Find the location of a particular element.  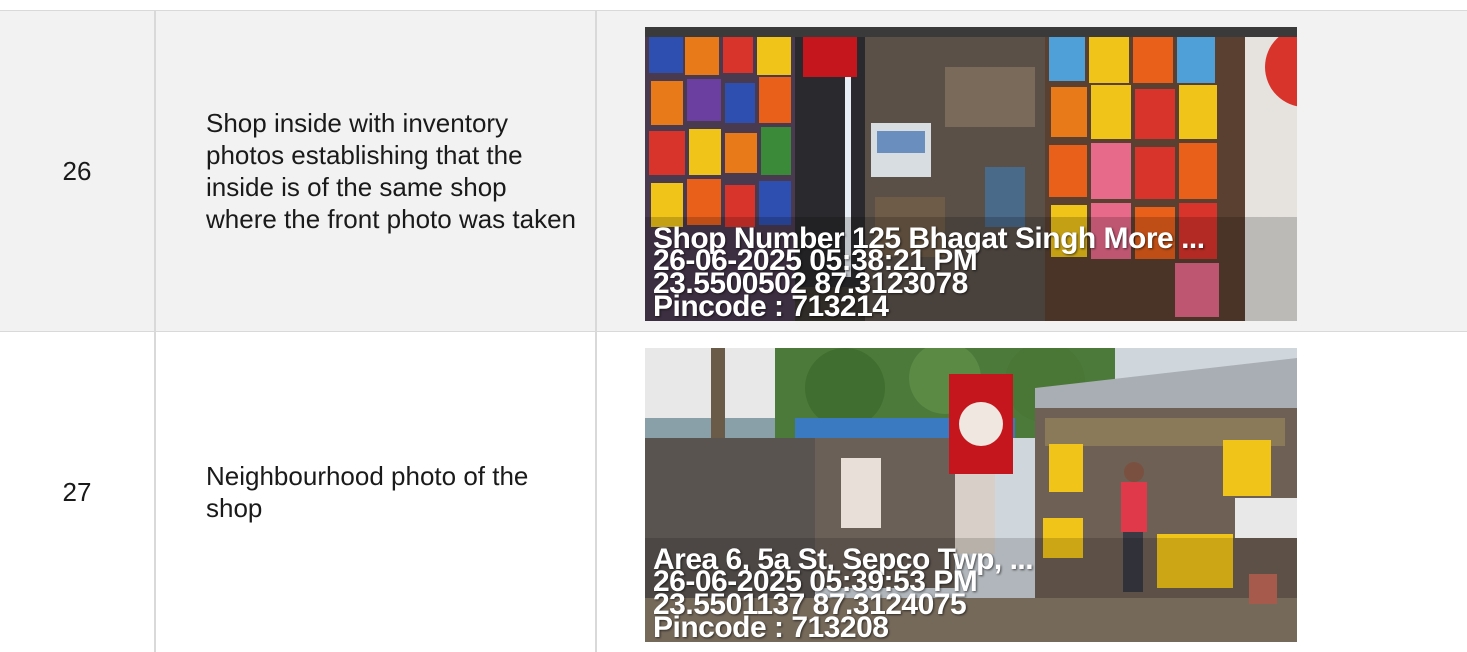

row-number-cell: 27 is located at coordinates (78, 492).